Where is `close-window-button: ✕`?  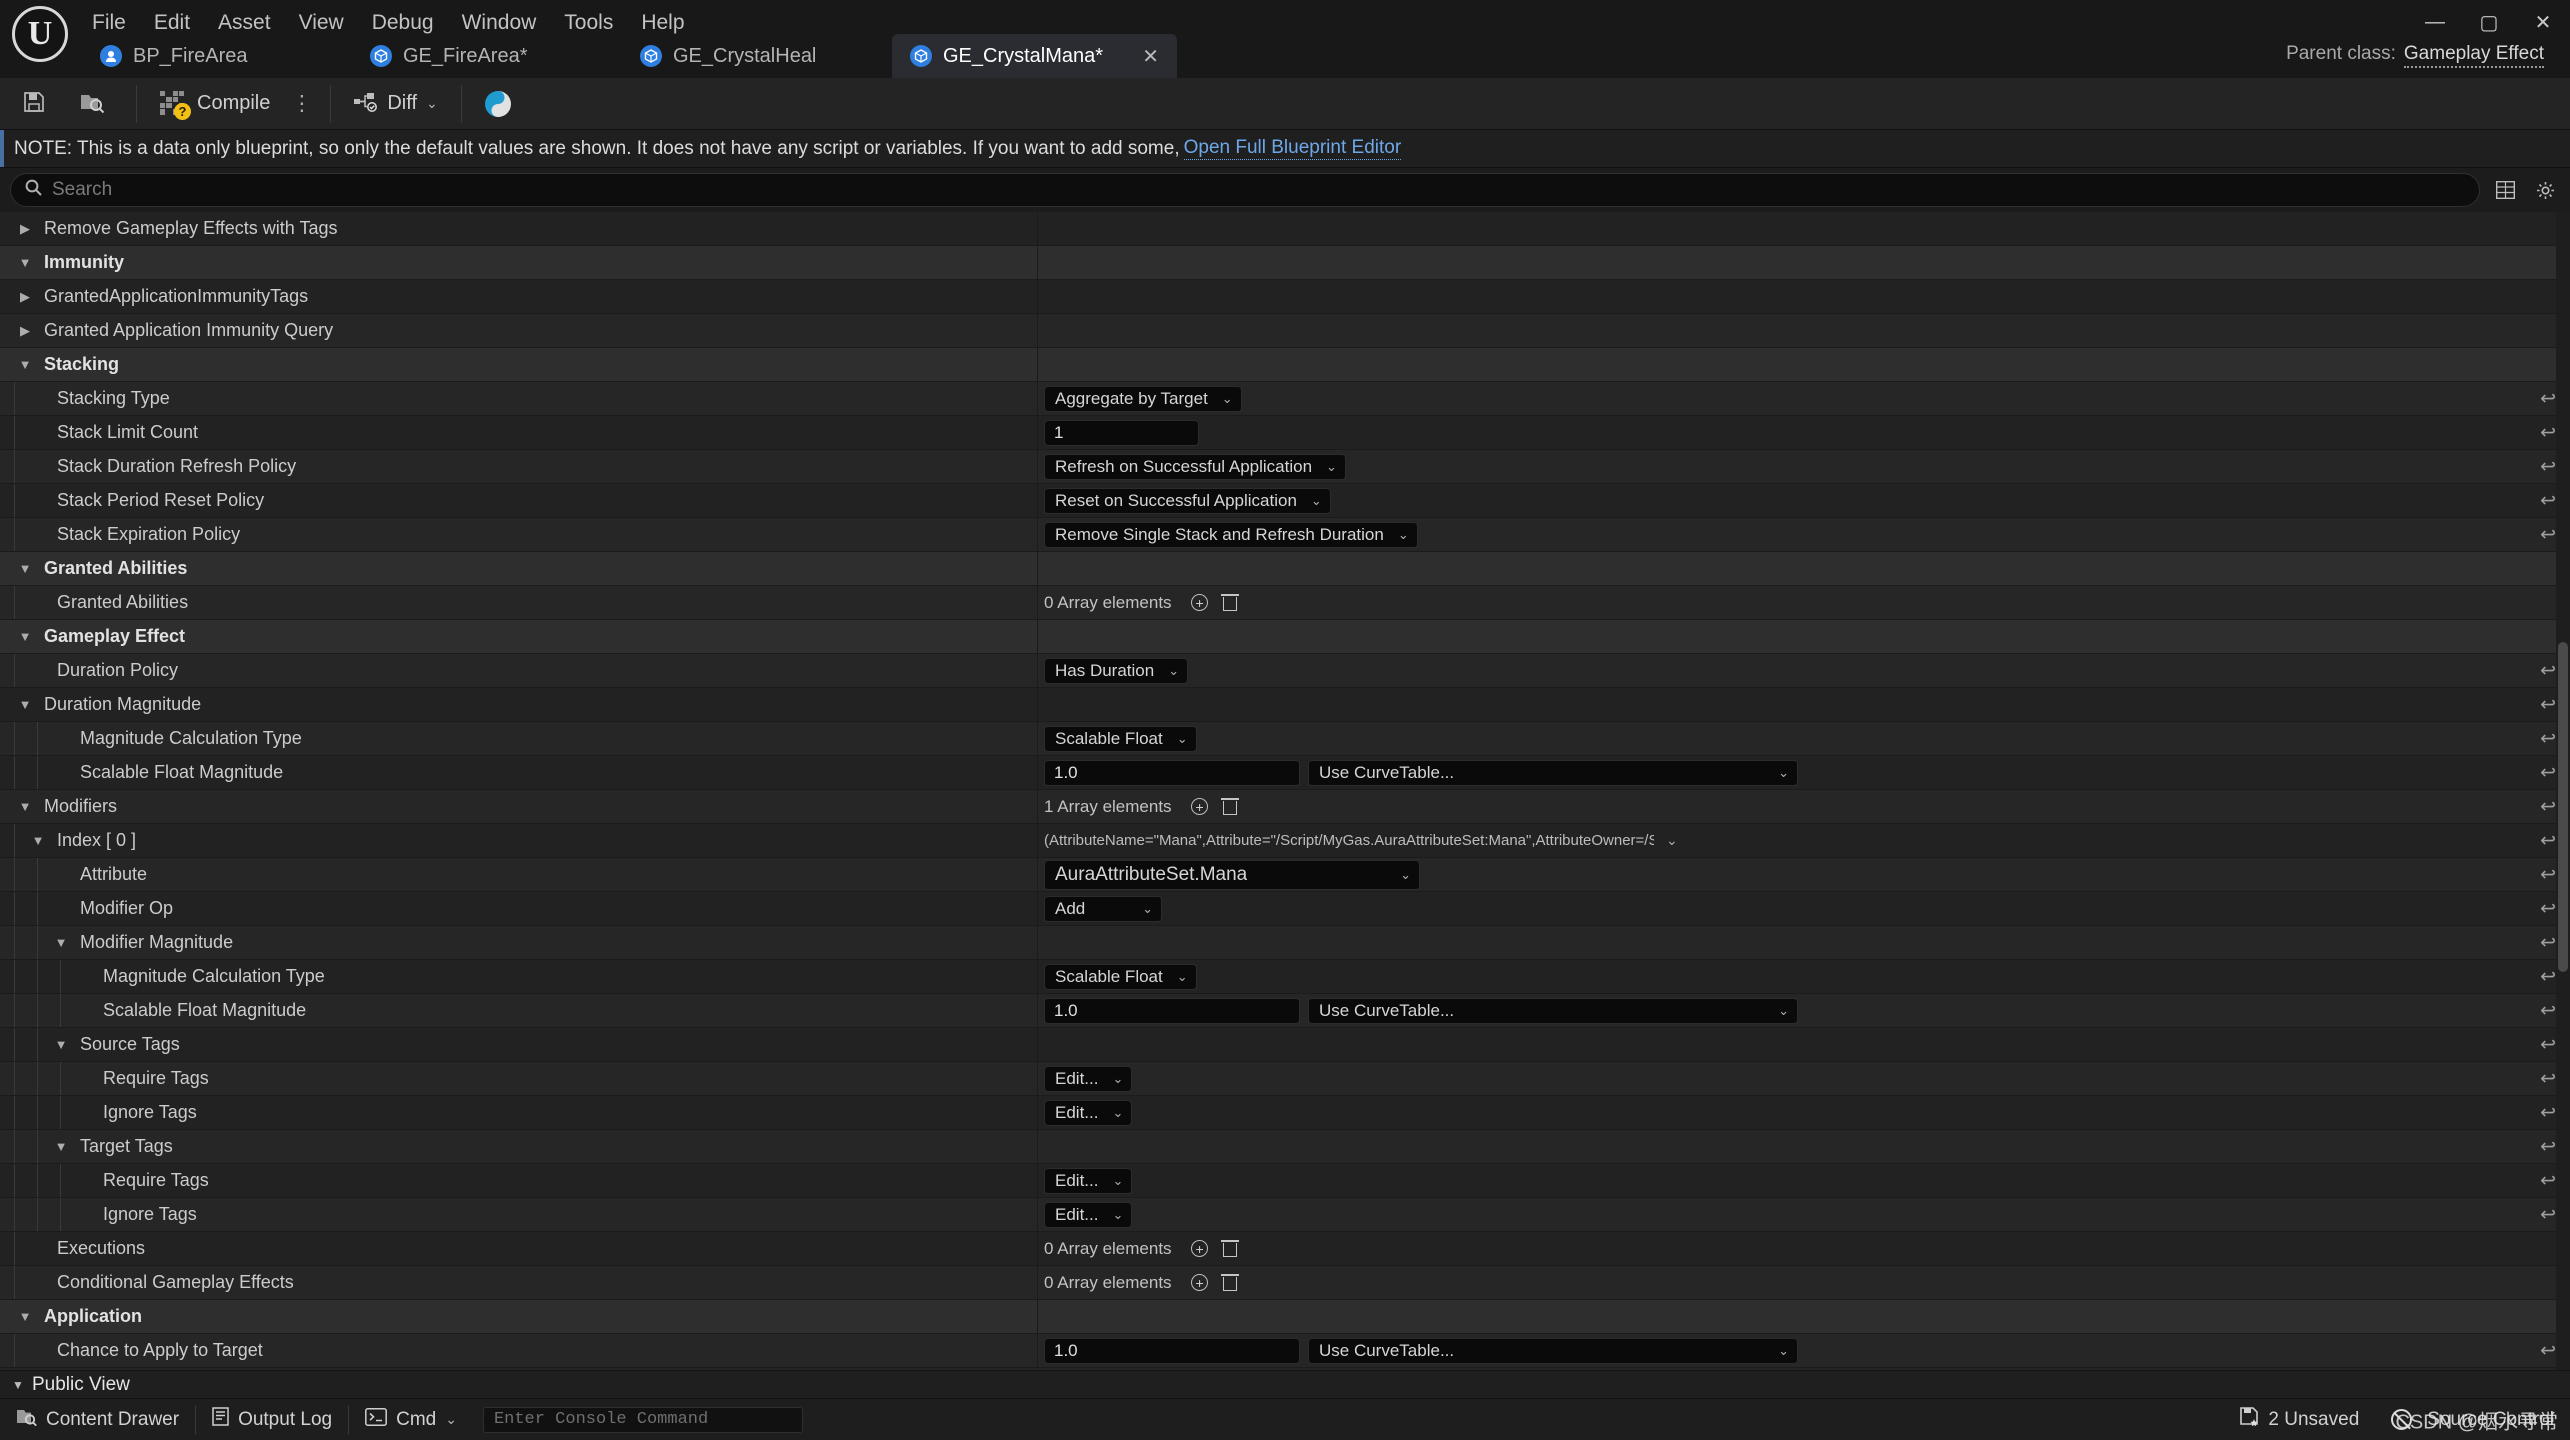 close-window-button: ✕ is located at coordinates (2543, 22).